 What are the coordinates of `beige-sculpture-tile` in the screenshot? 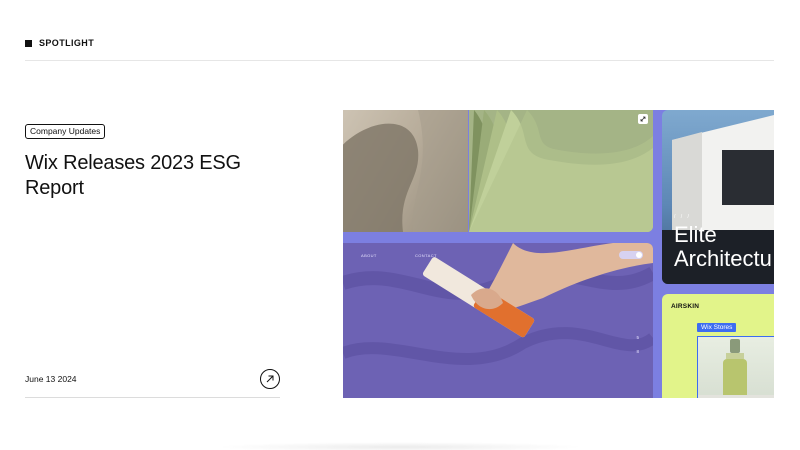 It's located at (405, 171).